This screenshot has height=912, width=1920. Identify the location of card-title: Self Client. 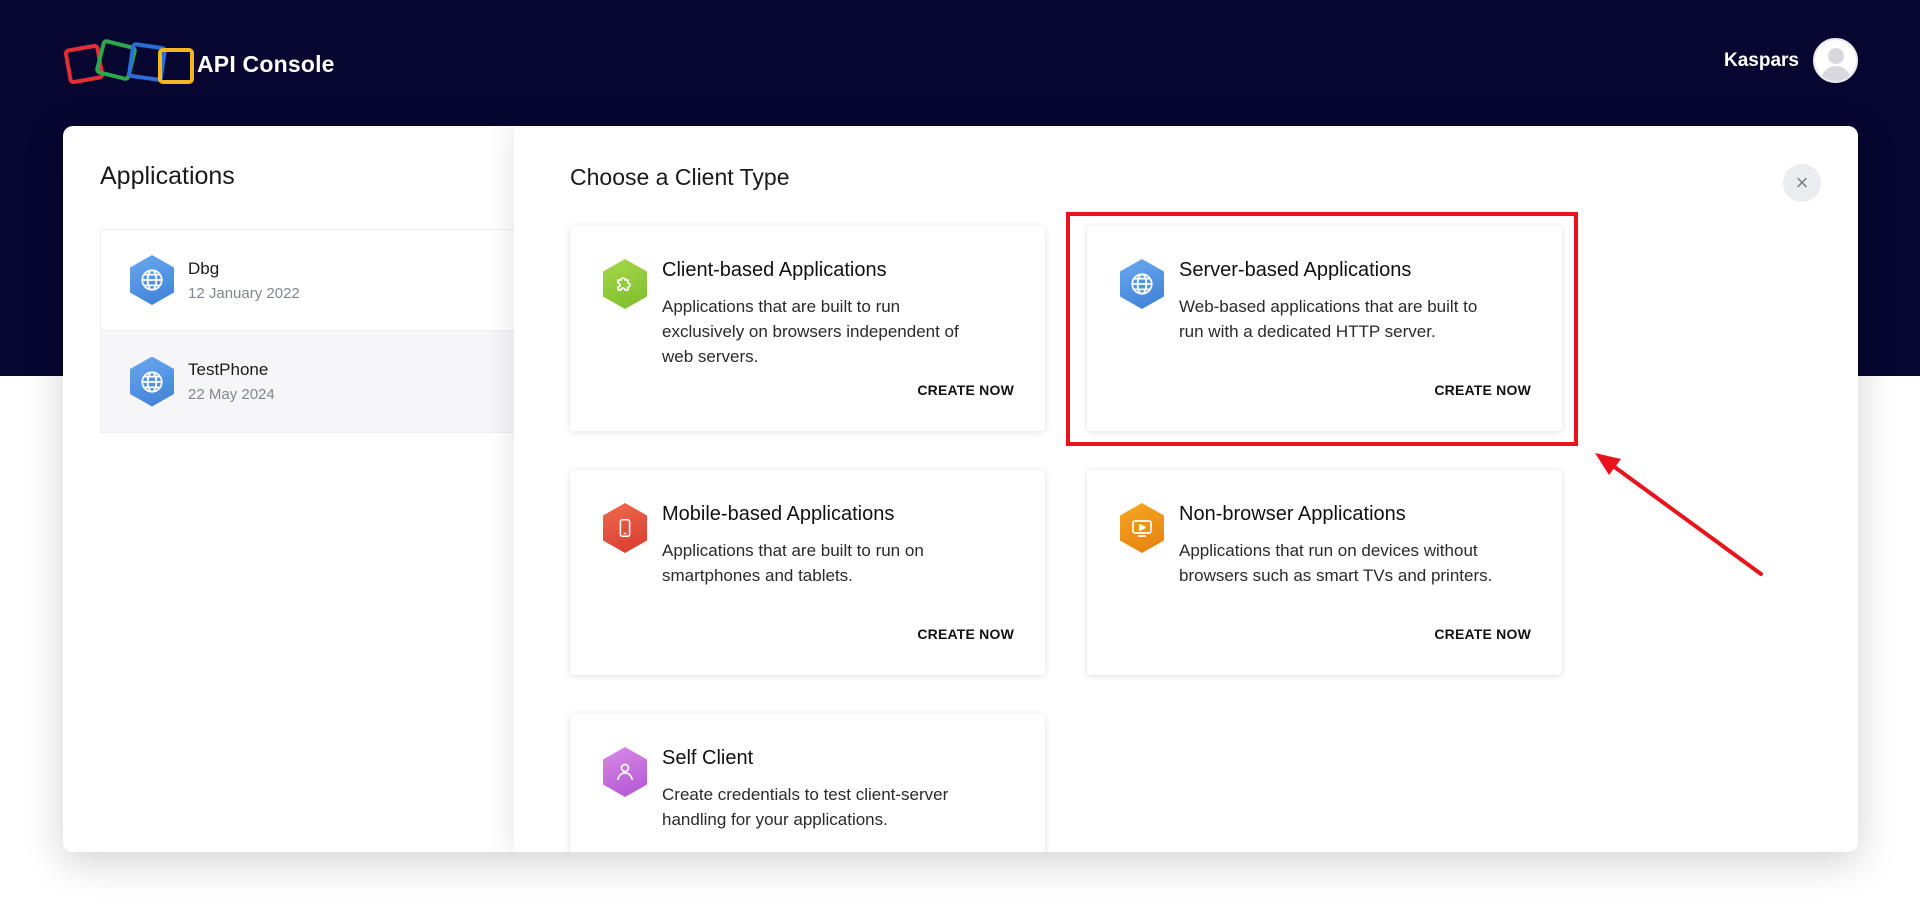
(708, 758).